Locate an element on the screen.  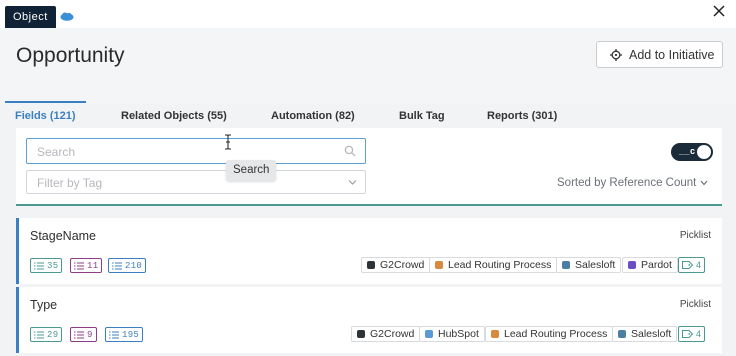
text-cursor-icon is located at coordinates (228, 142).